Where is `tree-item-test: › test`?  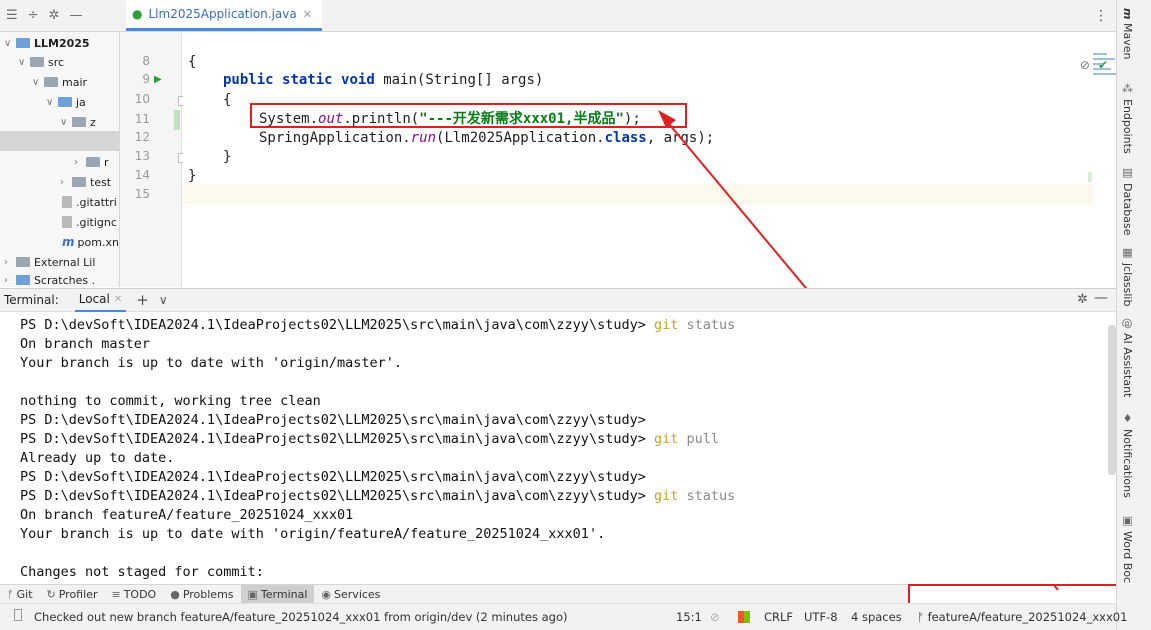 tree-item-test: › test is located at coordinates (85, 182).